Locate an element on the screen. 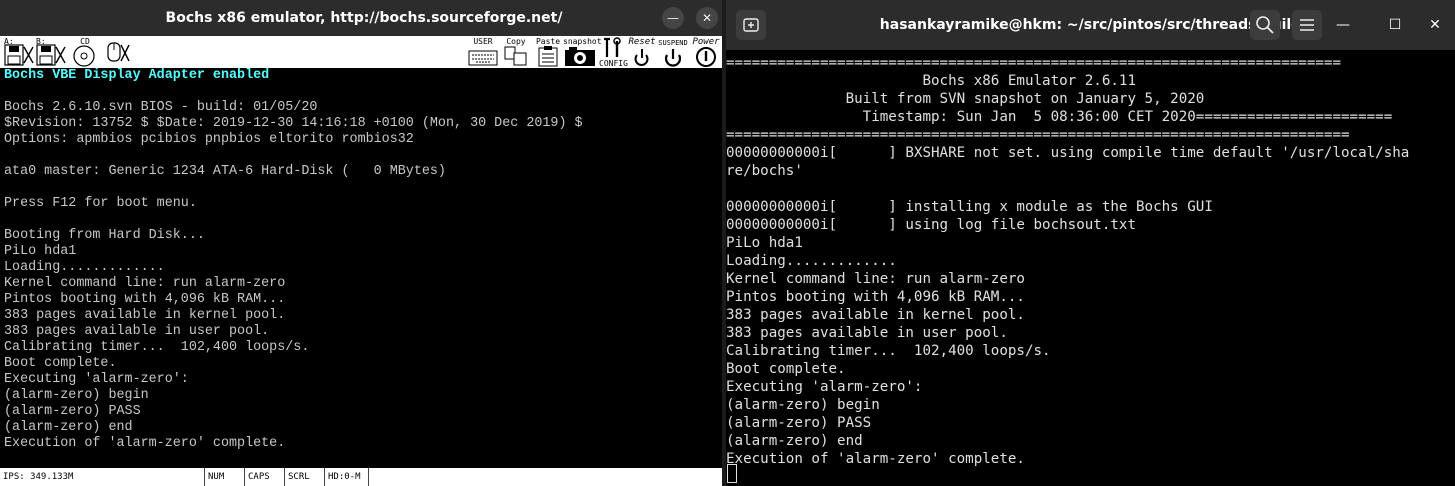  cdrom-button: CD is located at coordinates (85, 52).